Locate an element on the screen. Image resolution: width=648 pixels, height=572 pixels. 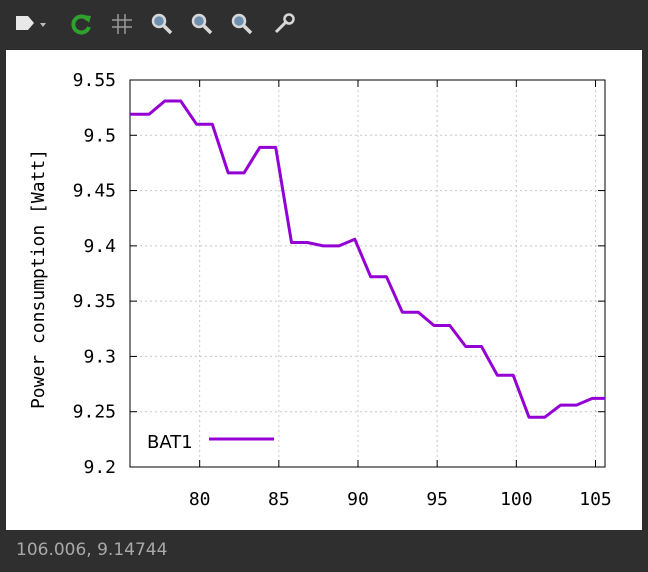
x-tick-label: 105 is located at coordinates (595, 499).